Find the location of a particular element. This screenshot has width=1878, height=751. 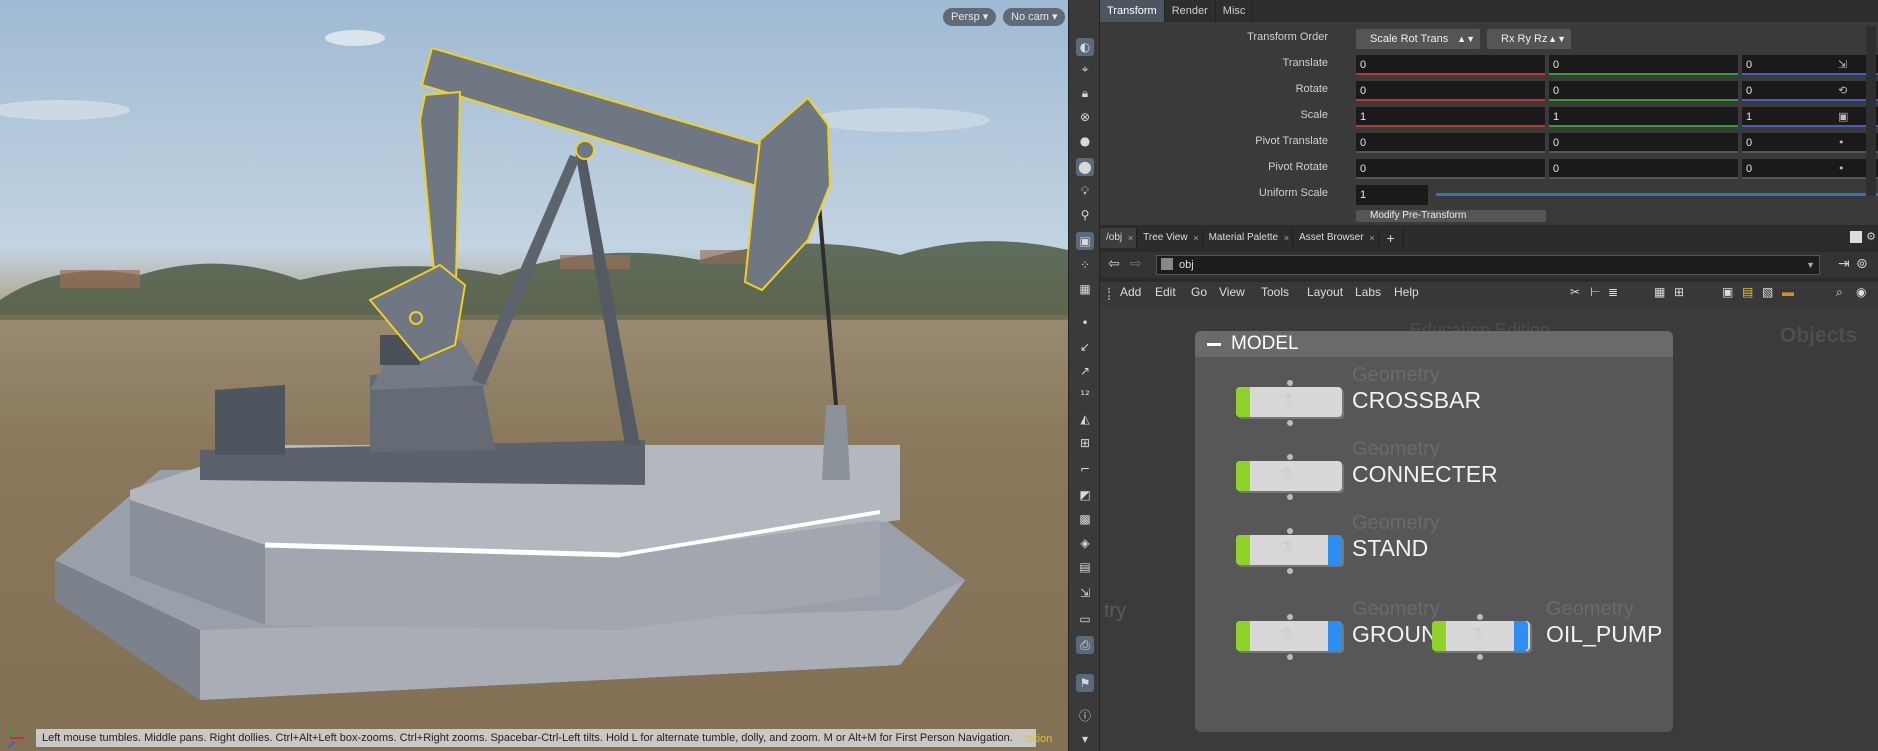

back-arrow-icon: ⇦ is located at coordinates (1114, 264).